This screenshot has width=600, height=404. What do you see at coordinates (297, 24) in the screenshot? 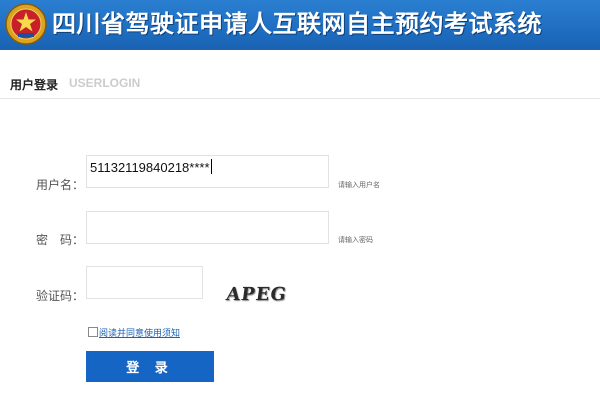
I see `system-title: 四川省驾驶证申请人互联网自主预约考试系统` at bounding box center [297, 24].